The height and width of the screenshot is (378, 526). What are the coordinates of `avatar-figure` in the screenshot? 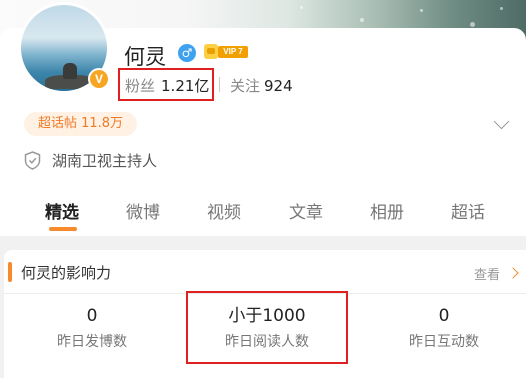 It's located at (70, 71).